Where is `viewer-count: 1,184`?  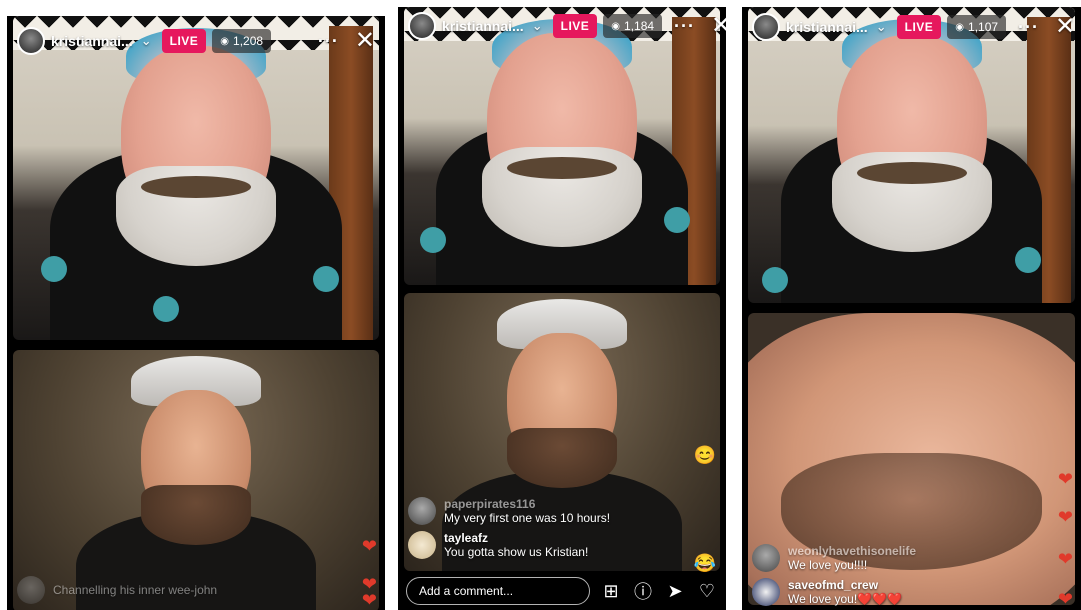 viewer-count: 1,184 is located at coordinates (639, 26).